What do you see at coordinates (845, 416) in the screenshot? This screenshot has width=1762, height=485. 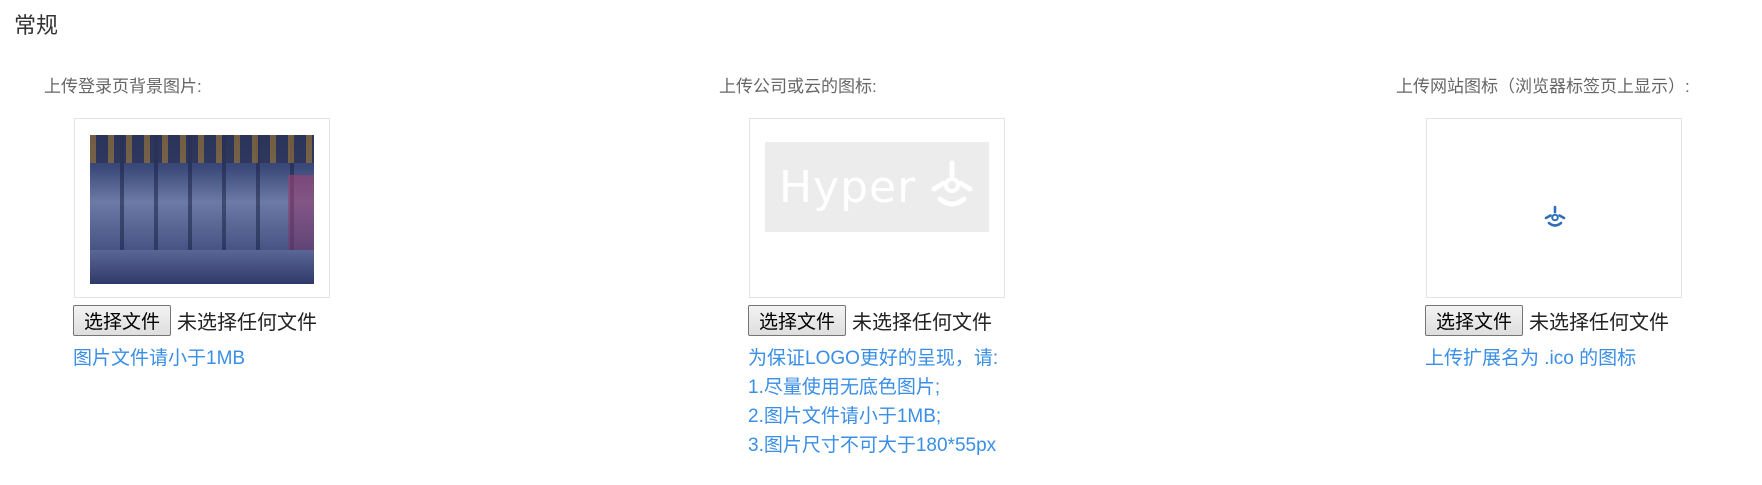 I see `hint-line: 2.图片文件请小于1MB;` at bounding box center [845, 416].